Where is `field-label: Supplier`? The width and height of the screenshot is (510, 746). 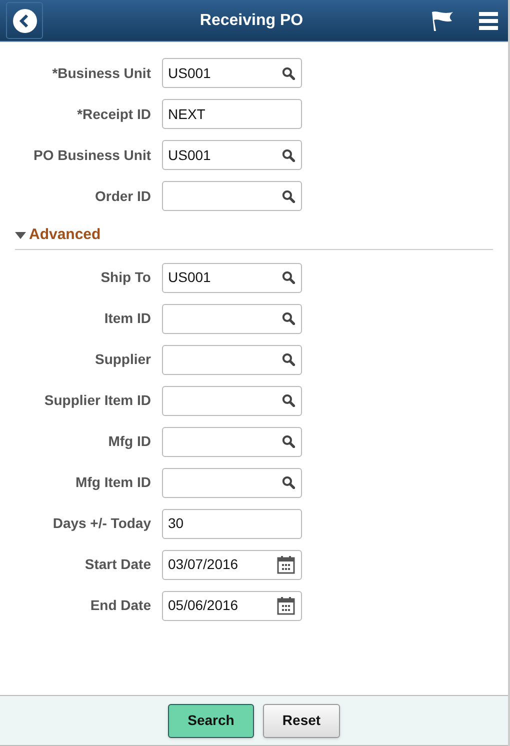 field-label: Supplier is located at coordinates (123, 359).